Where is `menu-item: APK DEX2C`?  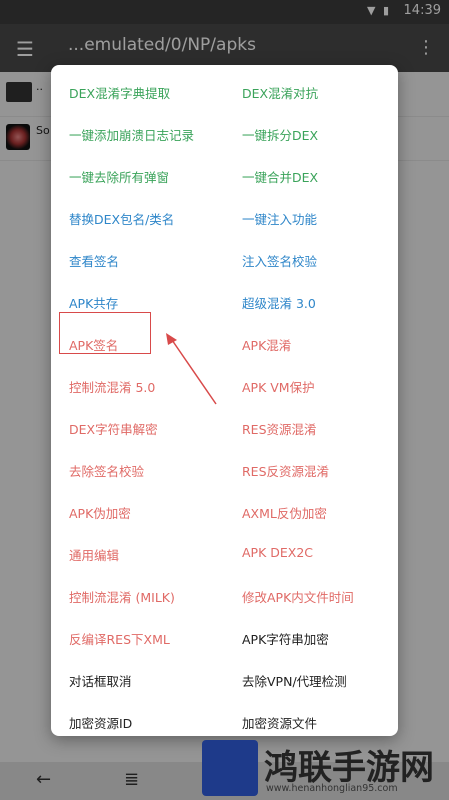 menu-item: APK DEX2C is located at coordinates (277, 552).